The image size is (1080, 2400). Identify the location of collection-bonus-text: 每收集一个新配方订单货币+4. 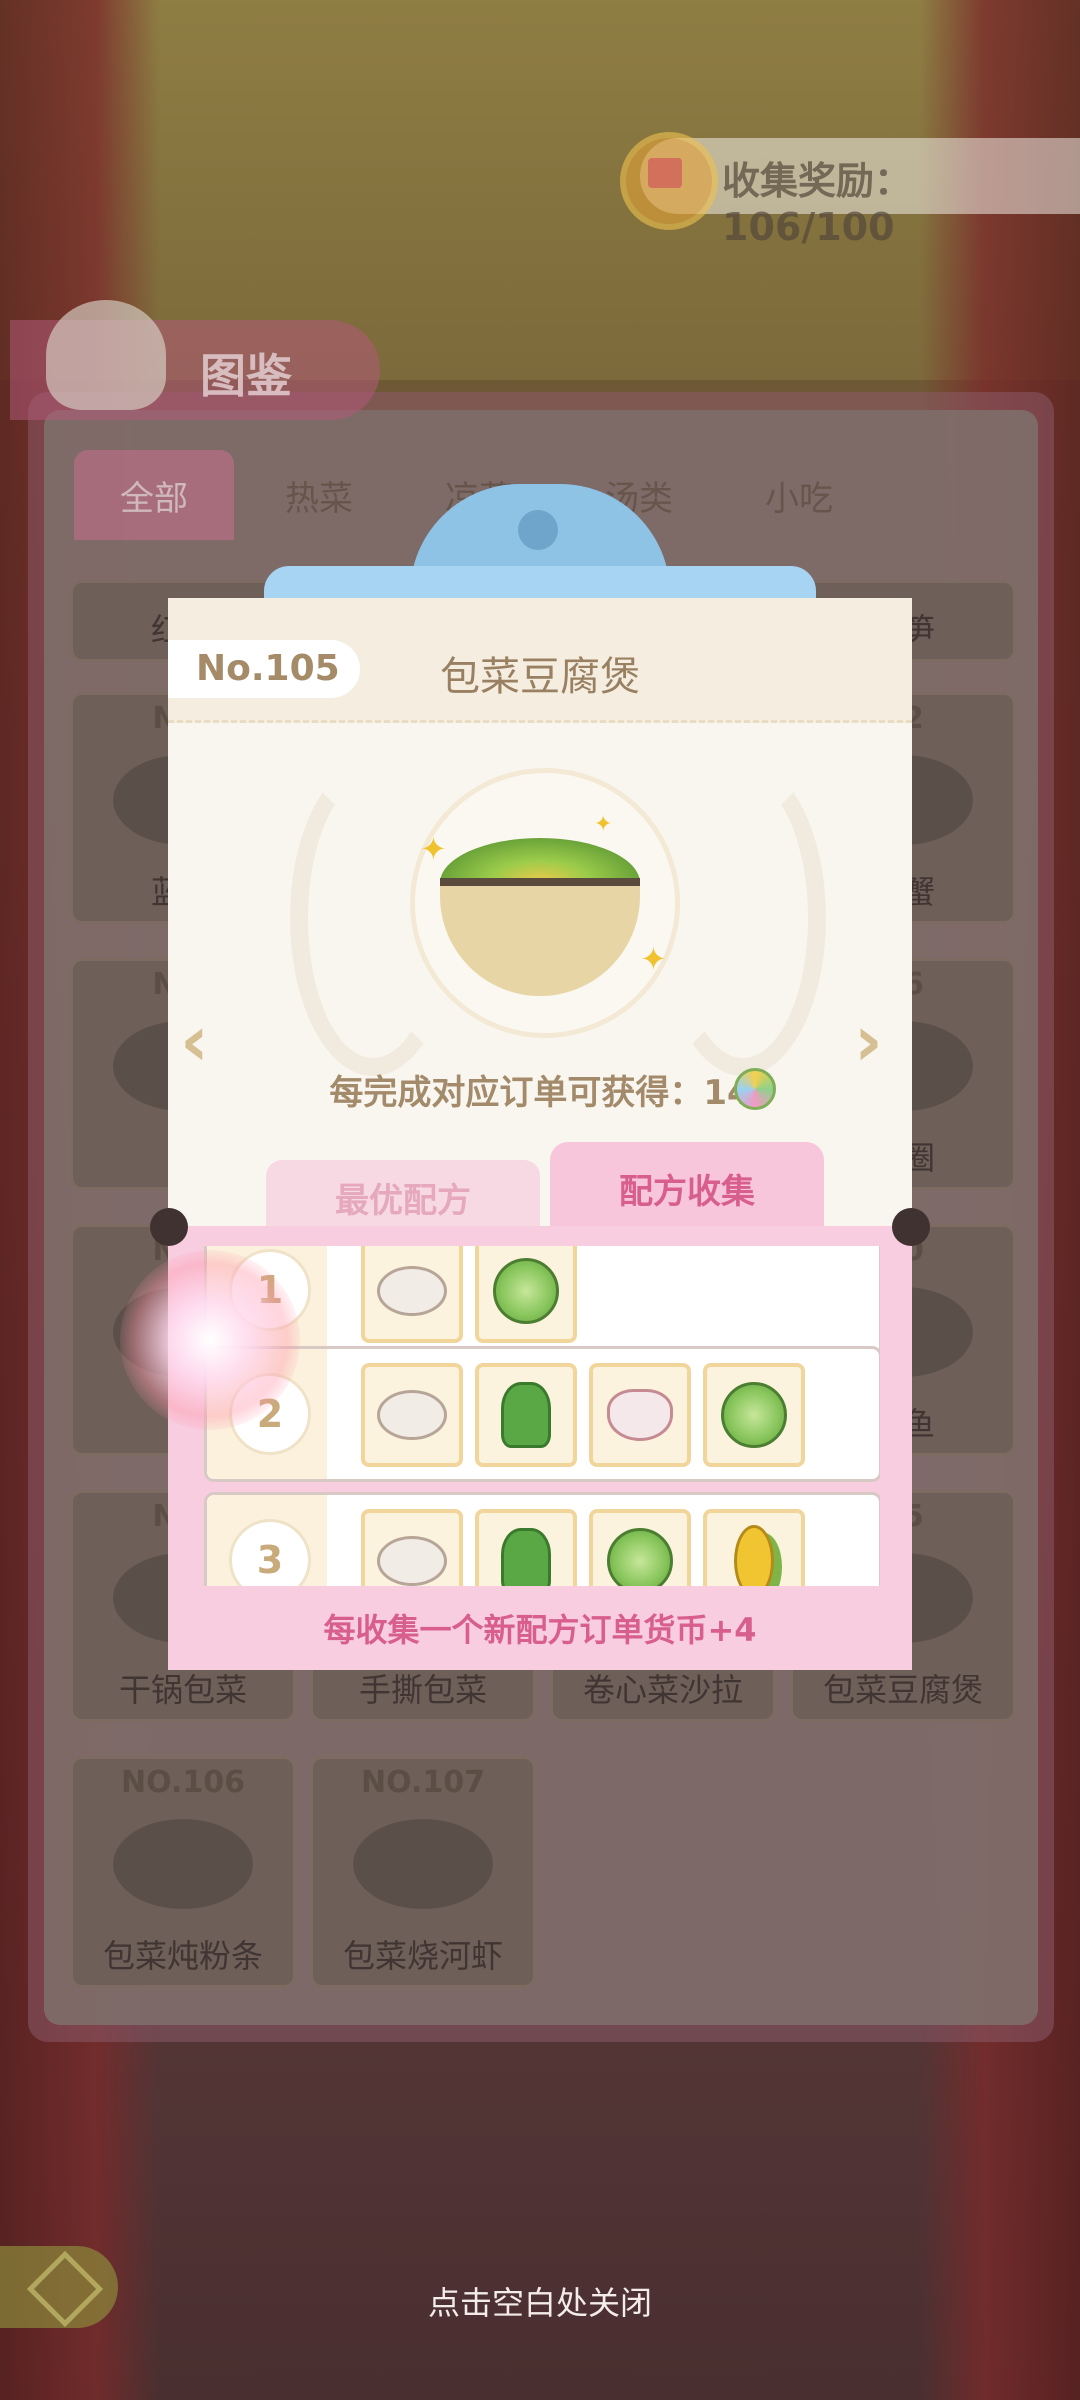
(540, 1630).